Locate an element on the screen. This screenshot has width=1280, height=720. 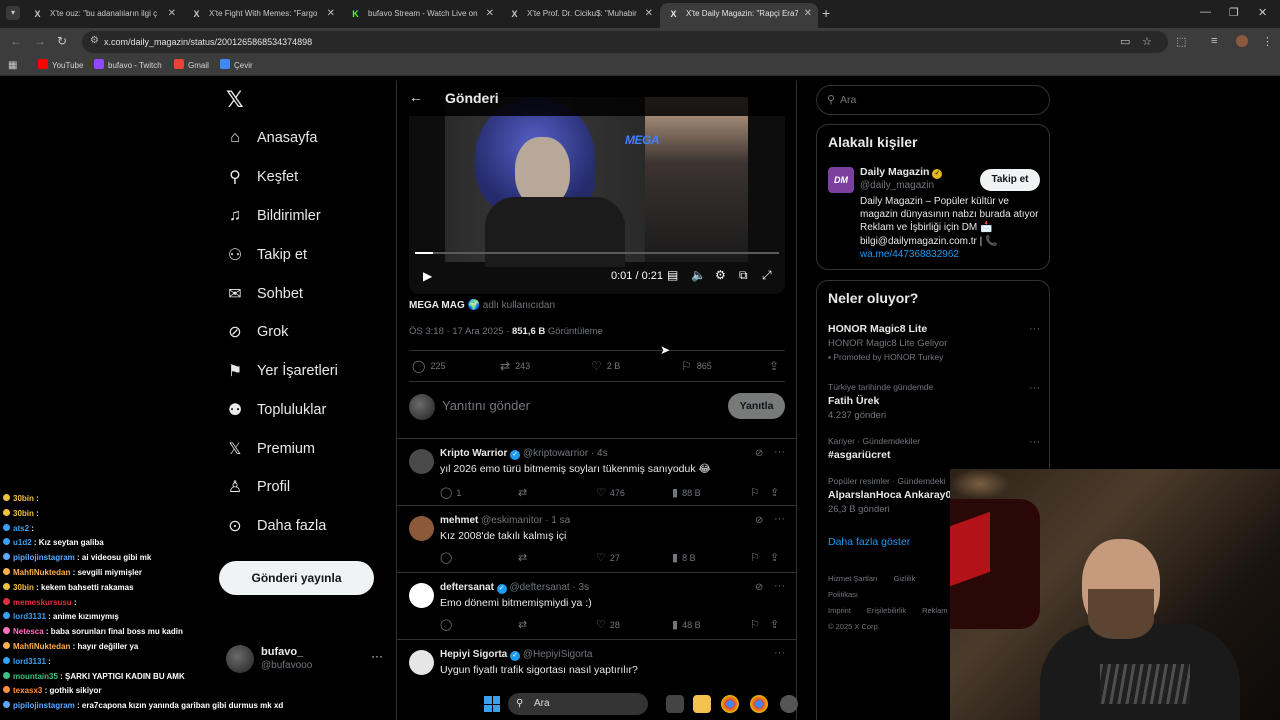
related-handle: @daily_magazin is located at coordinates (897, 185).